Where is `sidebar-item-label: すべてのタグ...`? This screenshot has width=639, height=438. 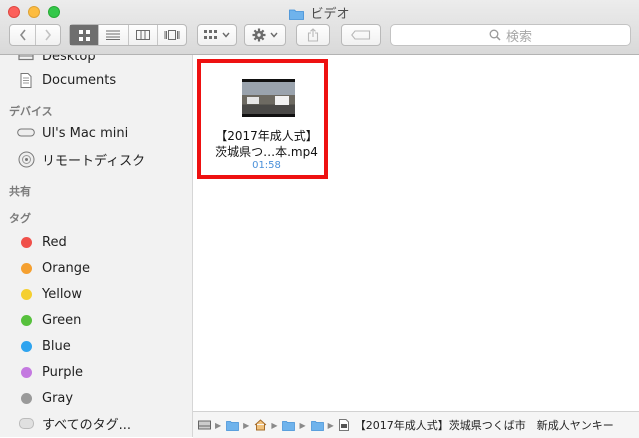 sidebar-item-label: すべてのタグ... is located at coordinates (86, 425).